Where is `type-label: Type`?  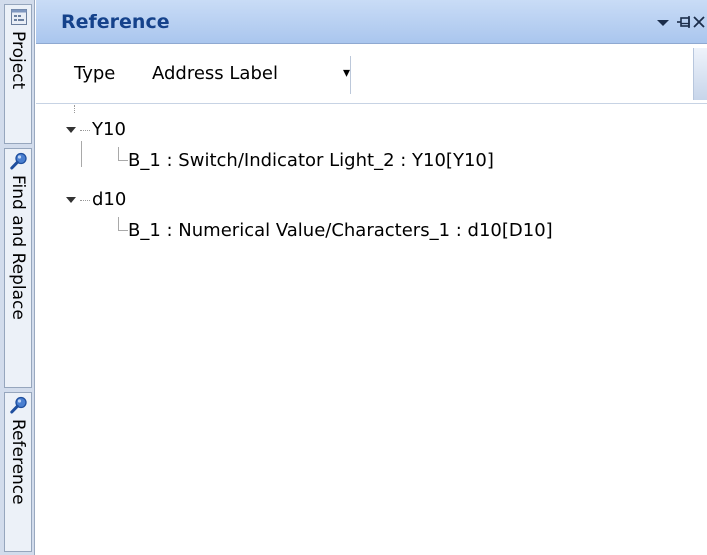
type-label: Type is located at coordinates (95, 73).